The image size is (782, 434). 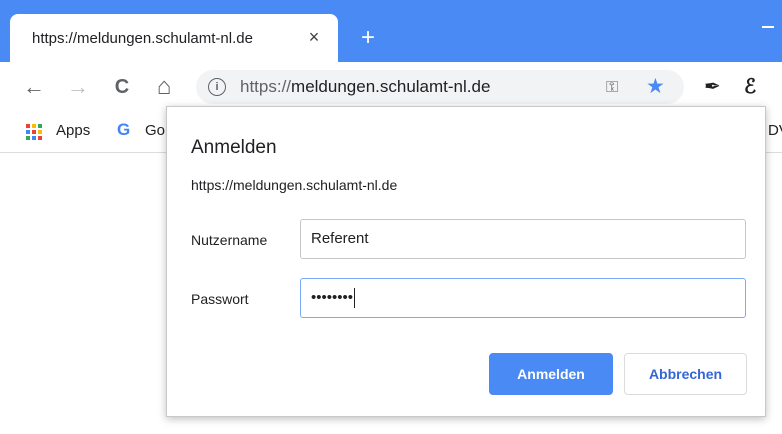 What do you see at coordinates (712, 86) in the screenshot?
I see `eyedropper-icon: ✒` at bounding box center [712, 86].